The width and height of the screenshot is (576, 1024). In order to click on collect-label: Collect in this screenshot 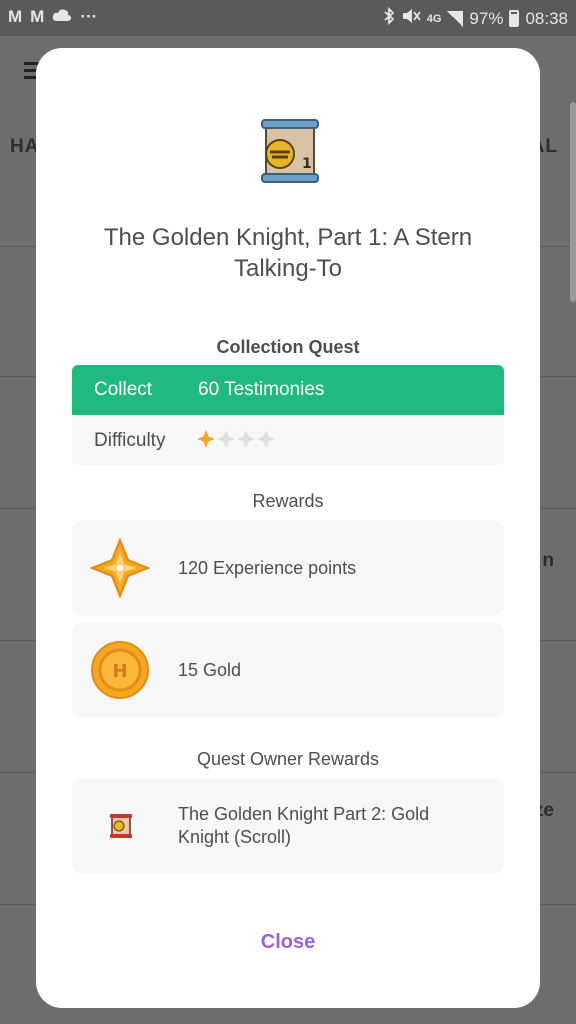, I will do `click(123, 389)`.